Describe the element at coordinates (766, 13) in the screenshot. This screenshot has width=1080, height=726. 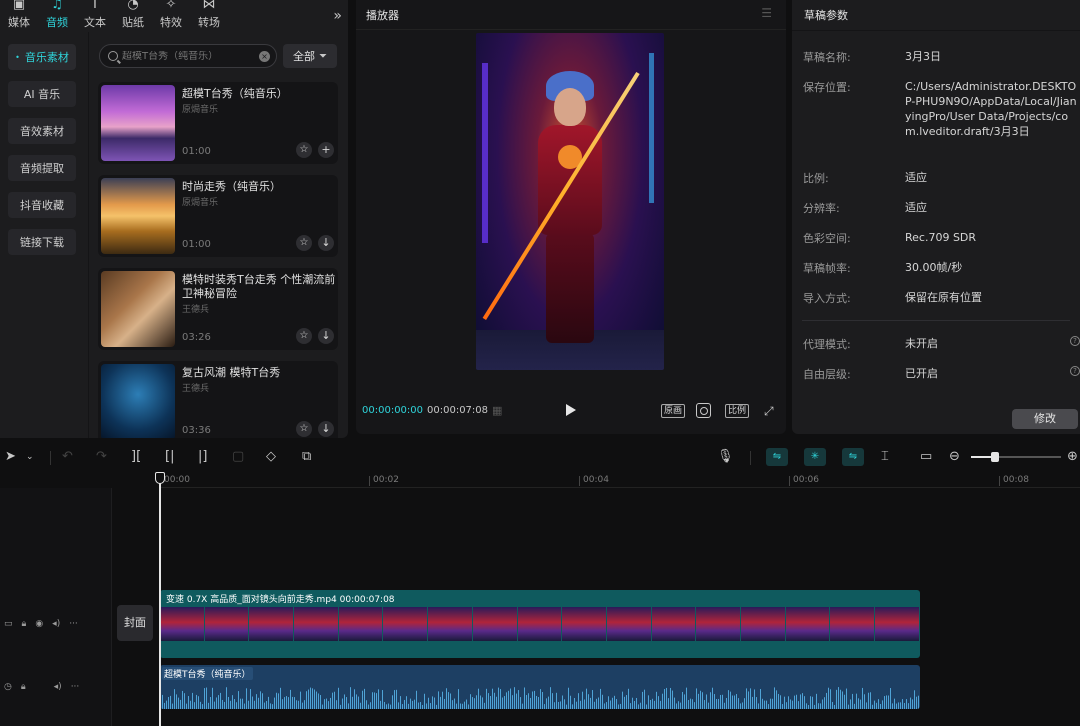
I see `menu-icon: ☰` at that location.